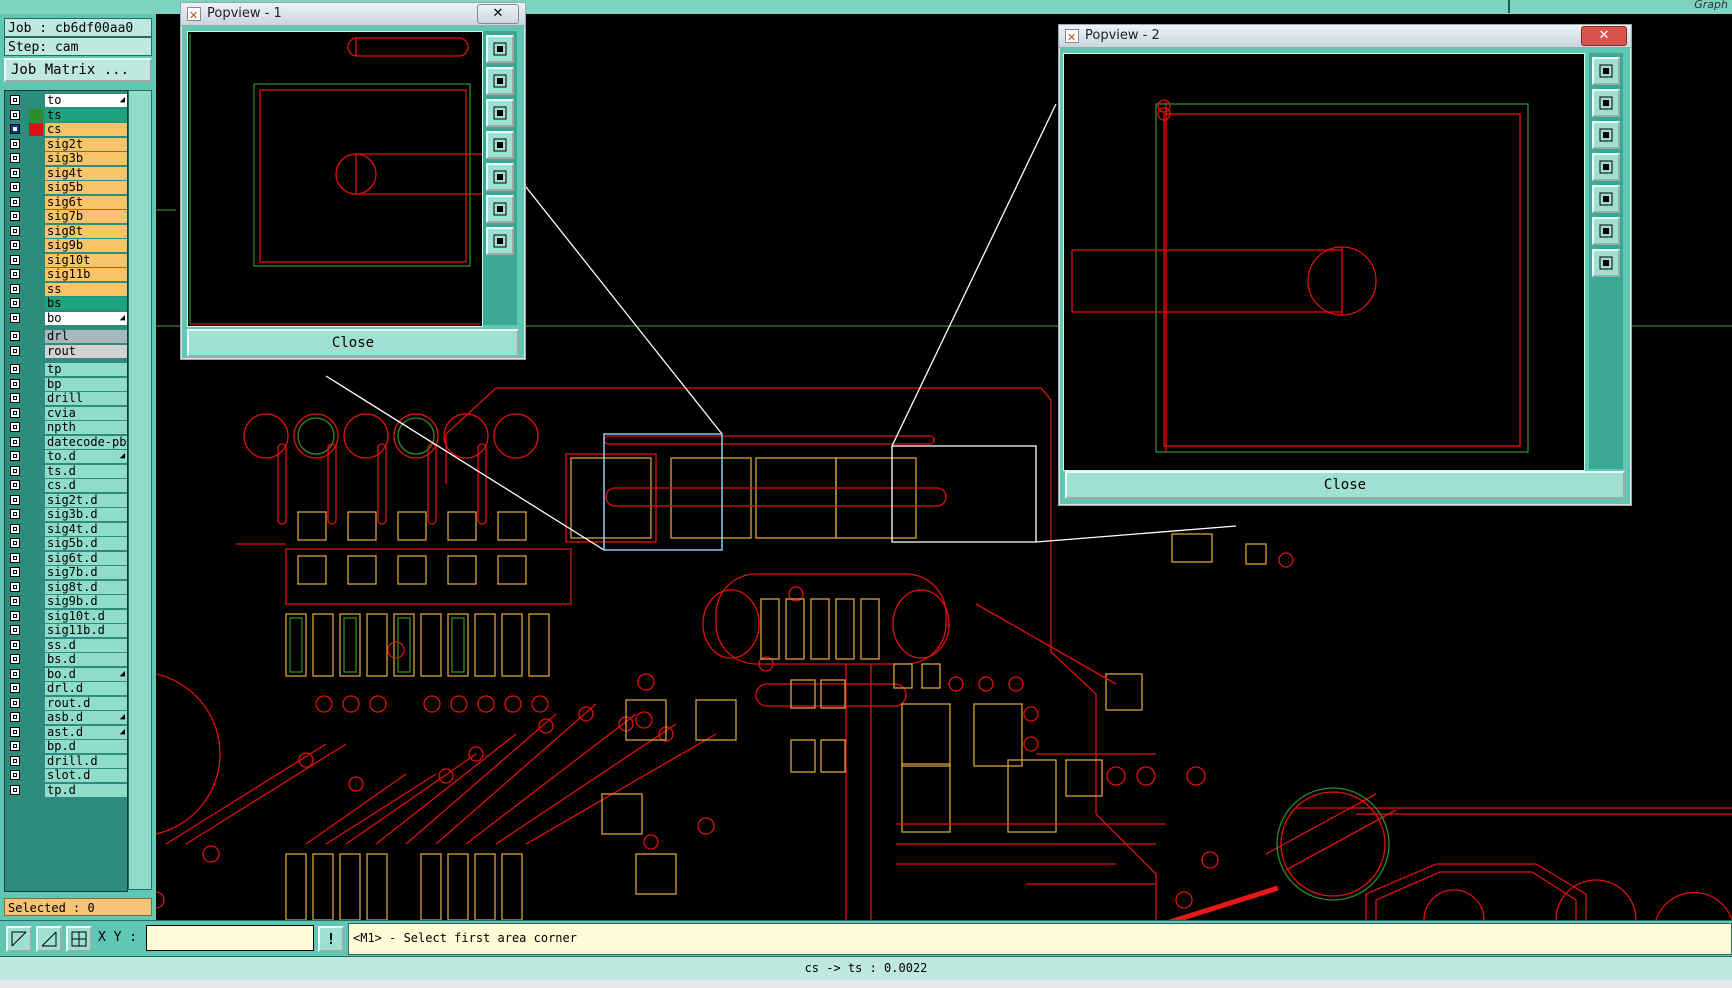 The image size is (1732, 988). I want to click on layer-row-cs: cs, so click(66, 129).